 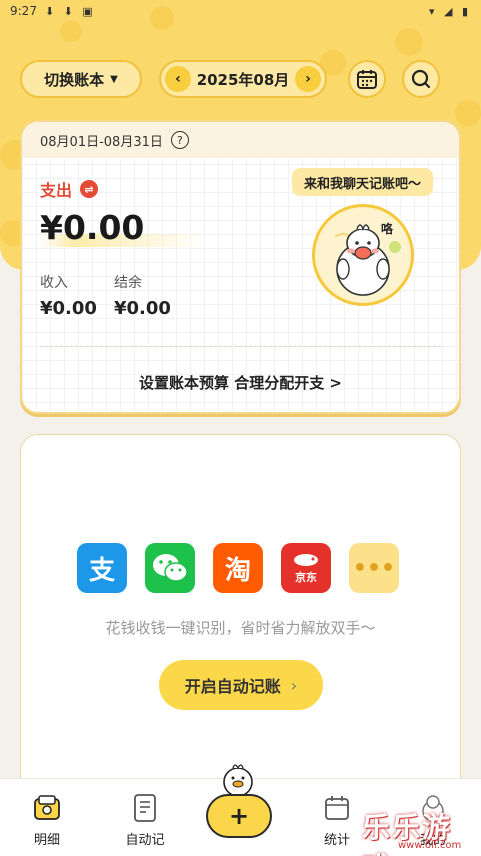 I want to click on duck-mascot-icon: 咯, so click(x=363, y=255).